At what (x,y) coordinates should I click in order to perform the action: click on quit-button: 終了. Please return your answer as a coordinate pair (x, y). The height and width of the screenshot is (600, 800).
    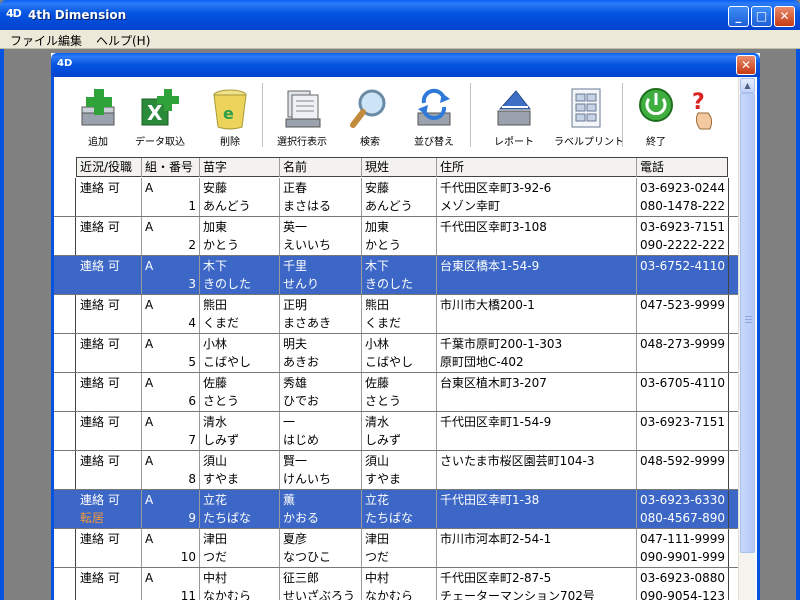
    Looking at the image, I should click on (656, 118).